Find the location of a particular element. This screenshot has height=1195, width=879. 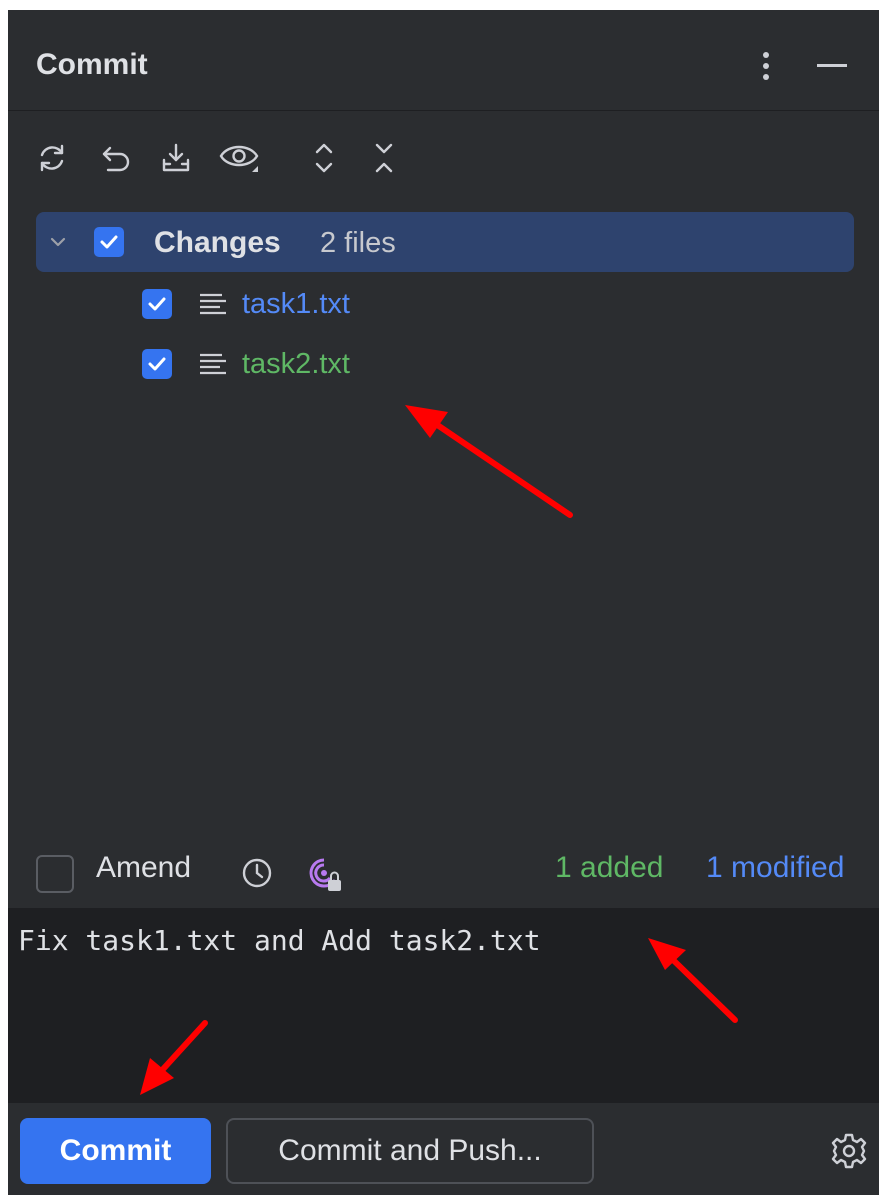

file-name: task2.txt is located at coordinates (296, 364).